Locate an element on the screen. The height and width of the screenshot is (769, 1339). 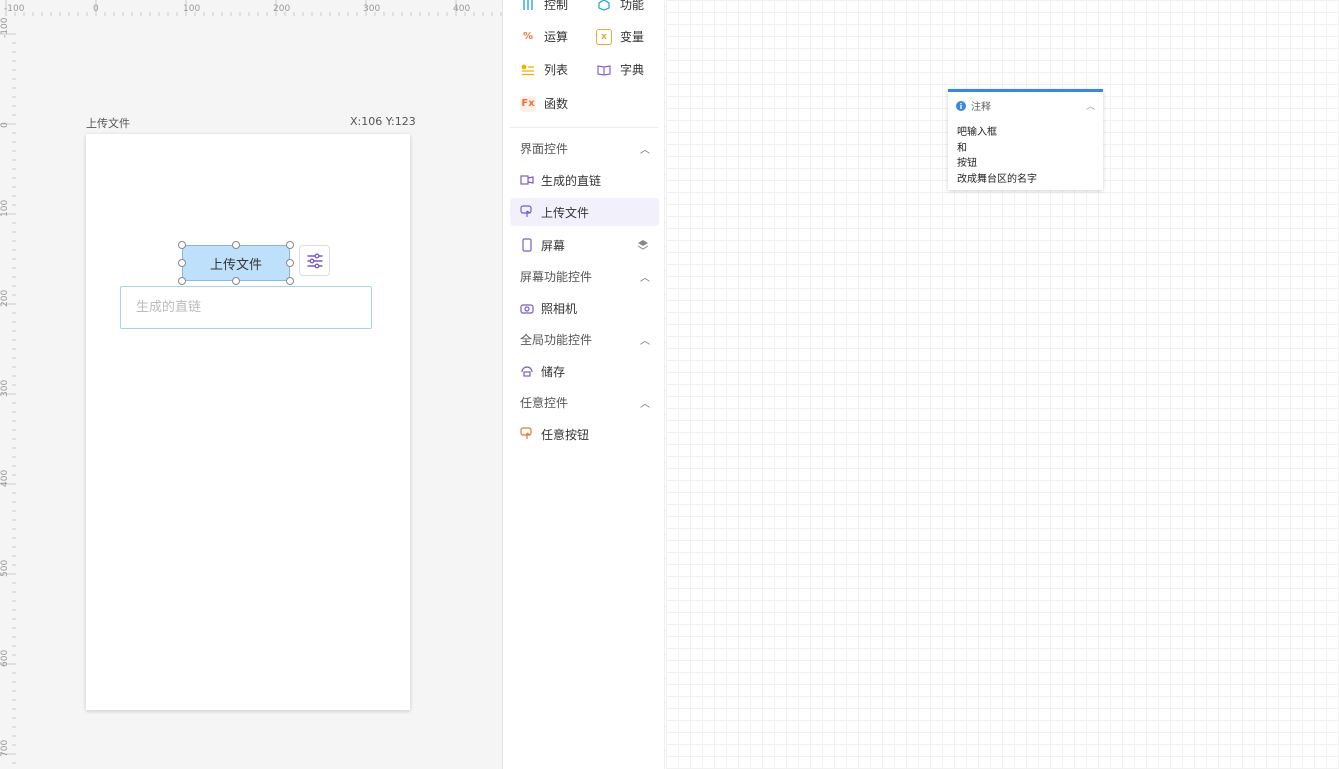
ruler-label: 700 is located at coordinates (5, 748).